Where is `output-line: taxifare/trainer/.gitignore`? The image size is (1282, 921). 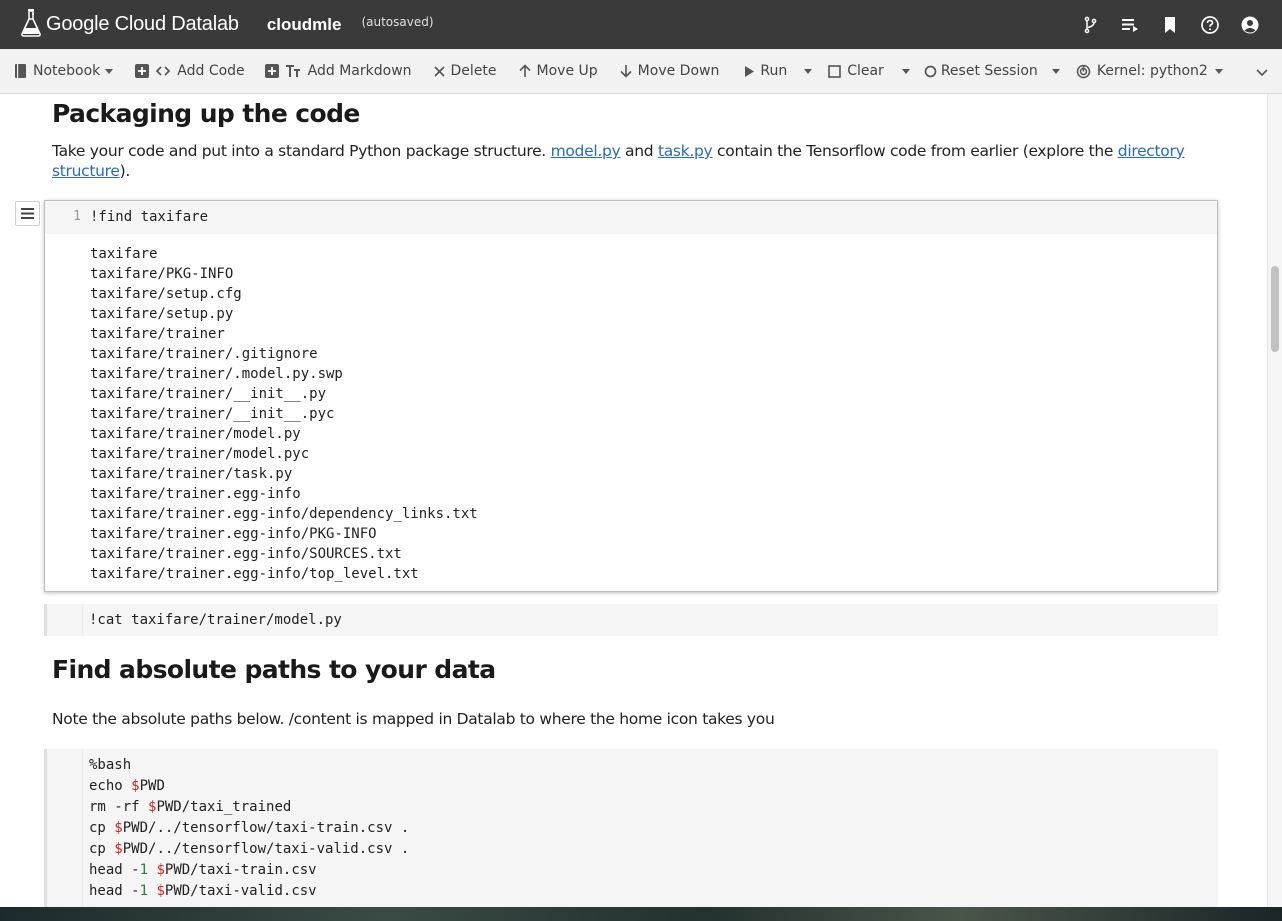 output-line: taxifare/trainer/.gitignore is located at coordinates (204, 354).